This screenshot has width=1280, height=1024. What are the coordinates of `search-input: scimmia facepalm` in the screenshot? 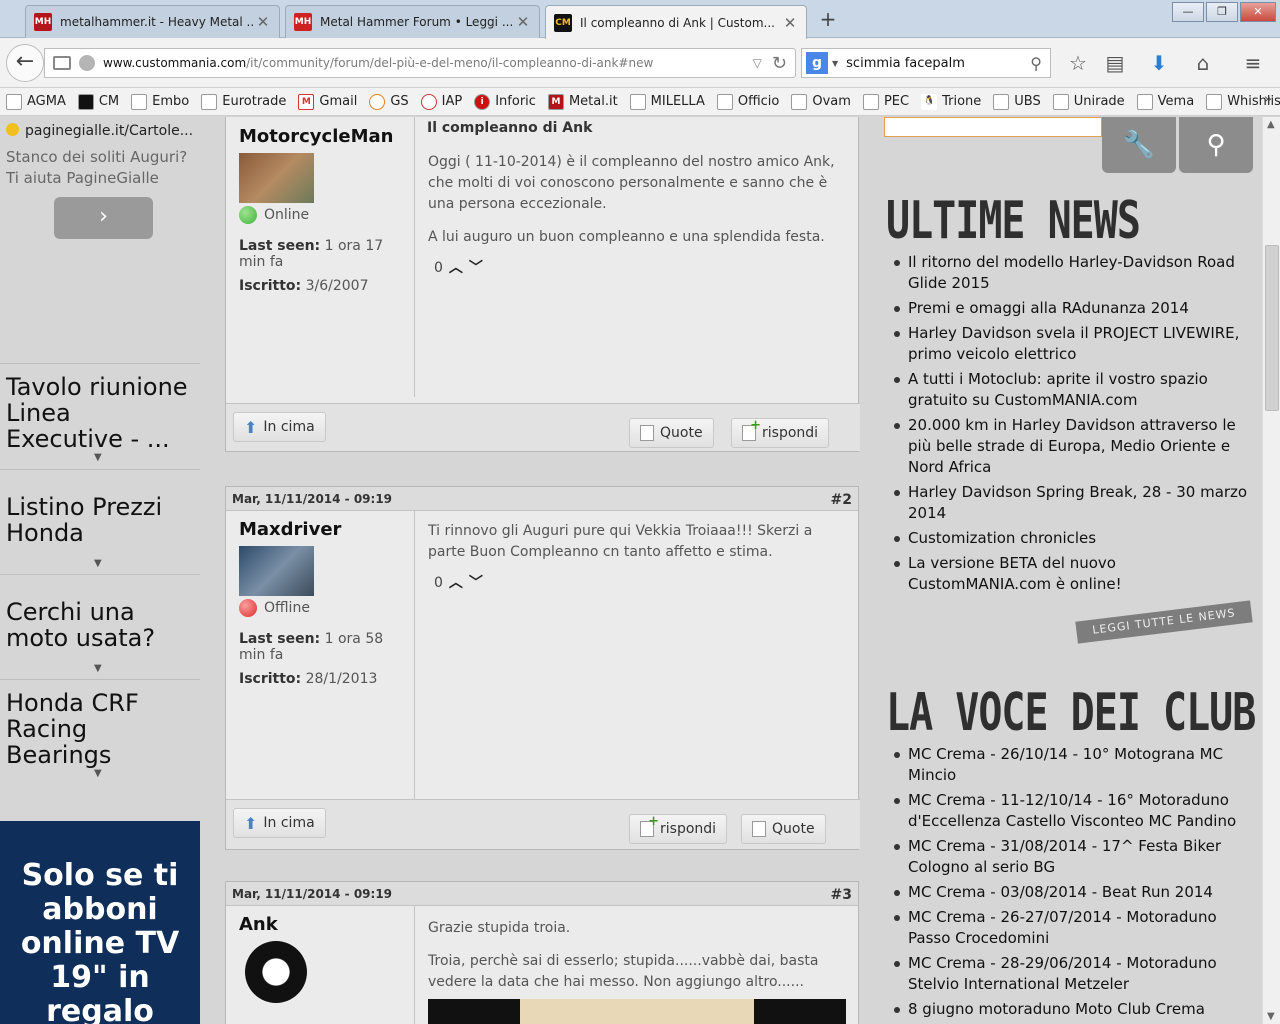 It's located at (938, 63).